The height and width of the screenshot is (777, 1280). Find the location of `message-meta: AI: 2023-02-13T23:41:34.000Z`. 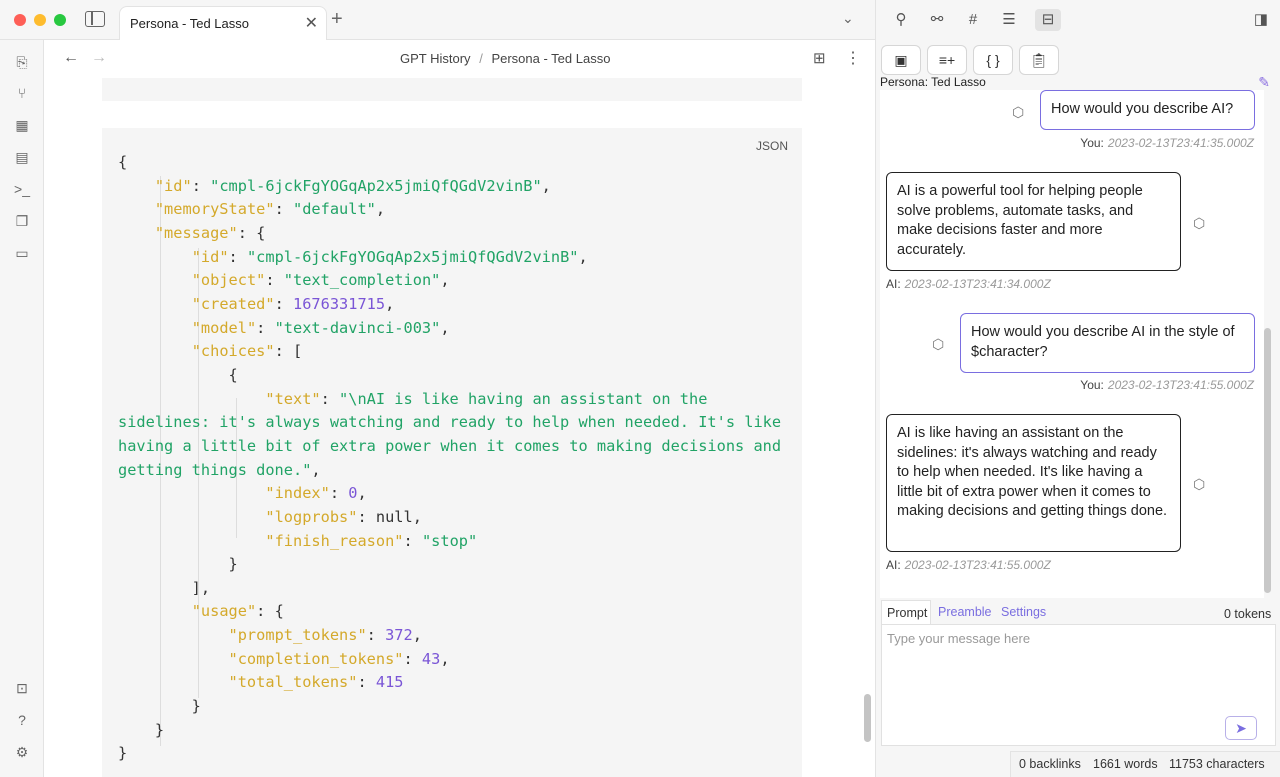

message-meta: AI: 2023-02-13T23:41:34.000Z is located at coordinates (968, 284).